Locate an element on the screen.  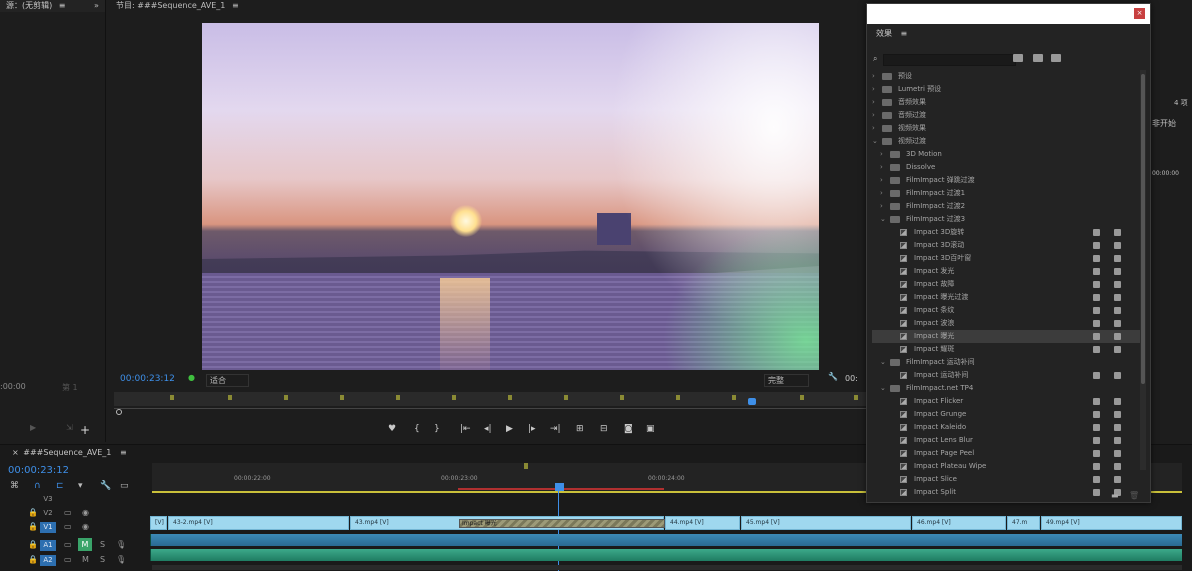
accelerated-effects-icon is located at coordinates (1018, 58).